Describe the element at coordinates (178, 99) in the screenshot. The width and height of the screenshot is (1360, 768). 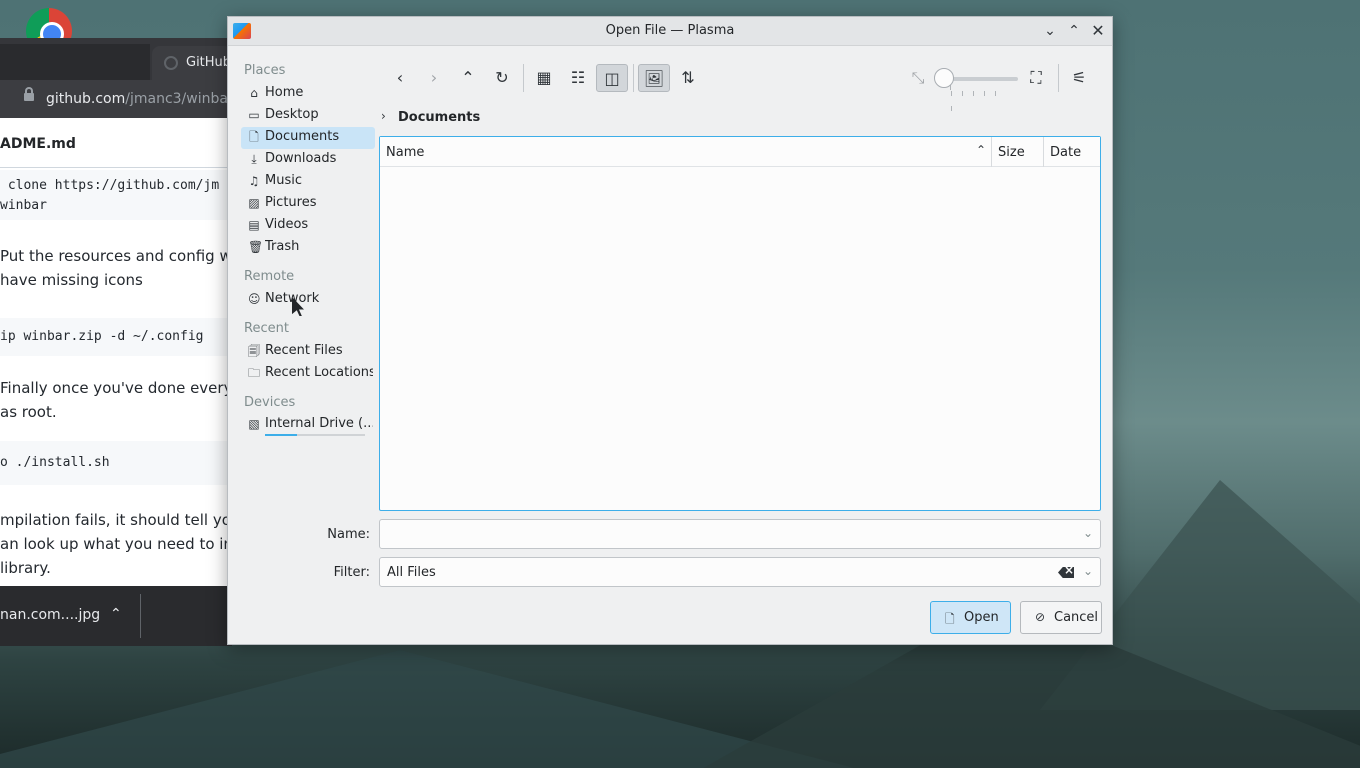
I see `url-path: /jmanc3/winbar` at that location.